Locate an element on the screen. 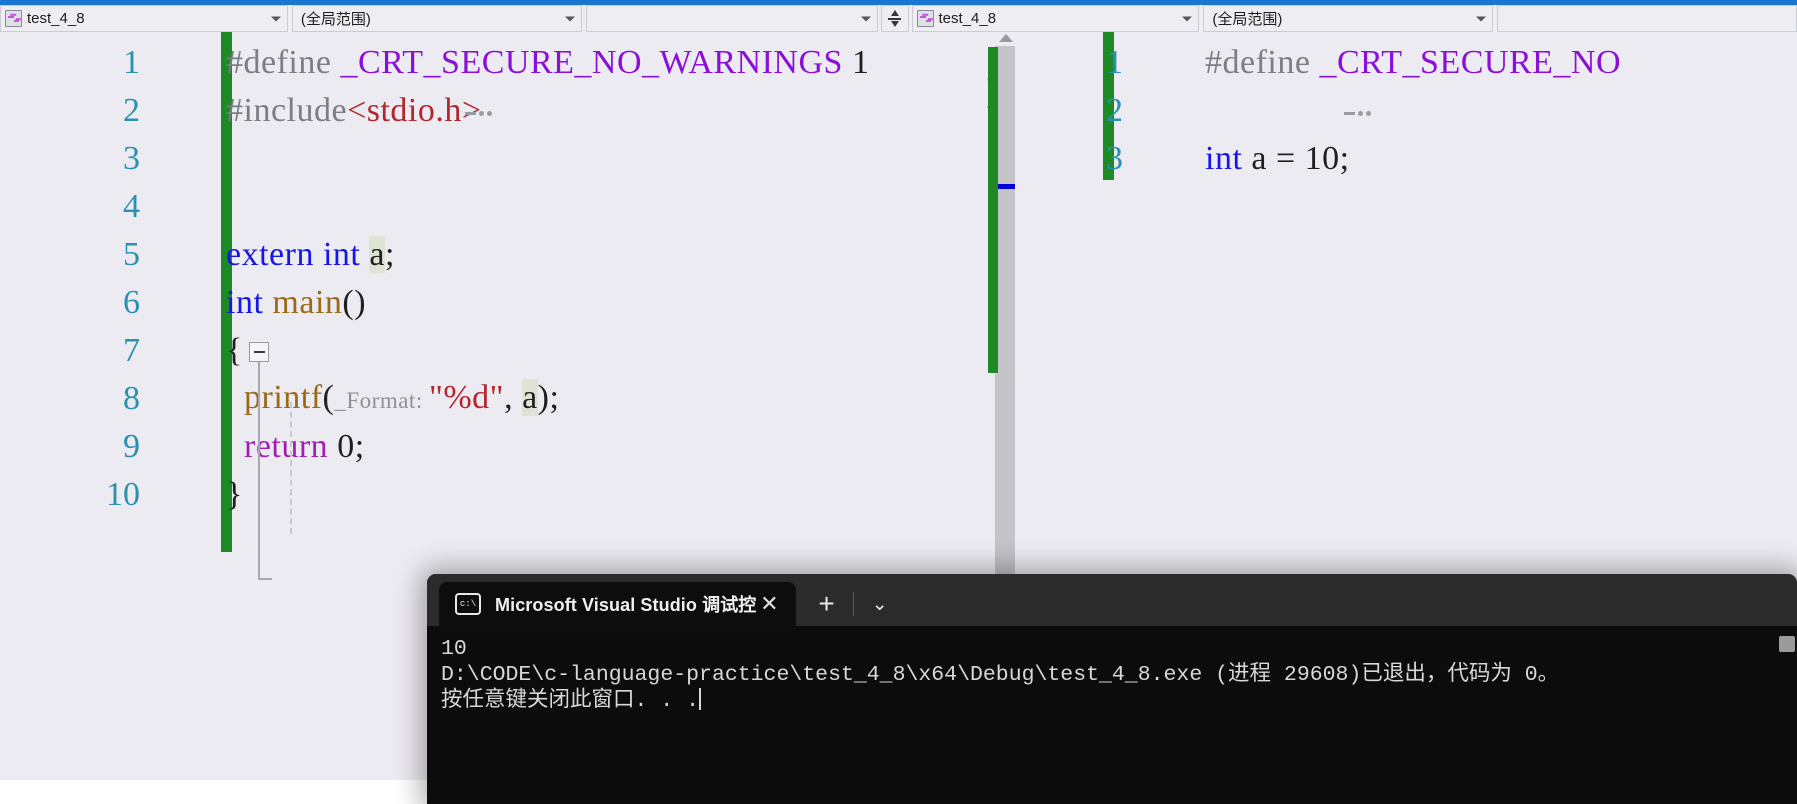 The height and width of the screenshot is (804, 1797). code-line: 1 #define _CRT_SECURE_NO is located at coordinates (1408, 63).